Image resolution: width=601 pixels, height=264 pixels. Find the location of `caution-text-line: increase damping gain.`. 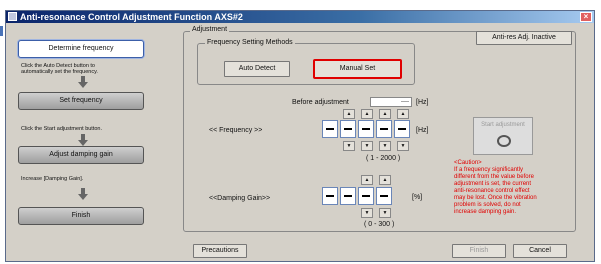

caution-text-line: increase damping gain. is located at coordinates (485, 212).